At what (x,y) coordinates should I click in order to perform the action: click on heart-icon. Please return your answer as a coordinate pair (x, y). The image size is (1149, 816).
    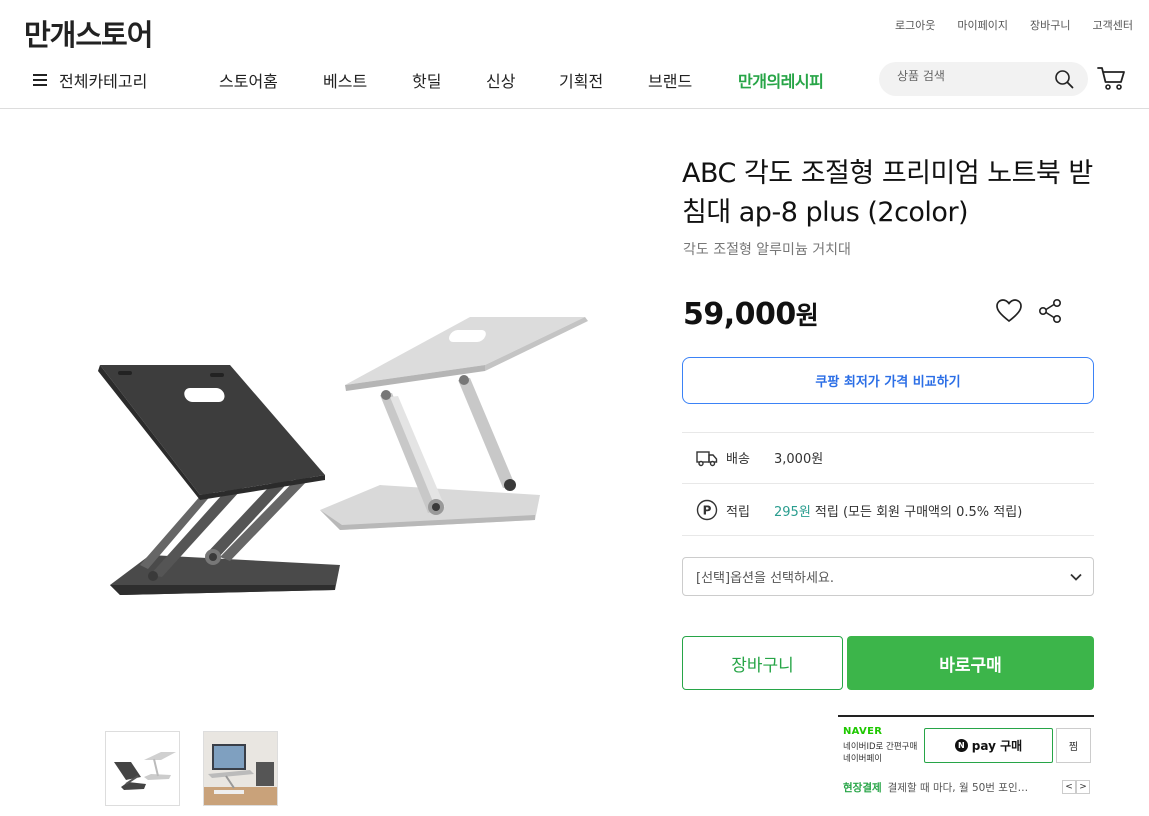
    Looking at the image, I should click on (1009, 311).